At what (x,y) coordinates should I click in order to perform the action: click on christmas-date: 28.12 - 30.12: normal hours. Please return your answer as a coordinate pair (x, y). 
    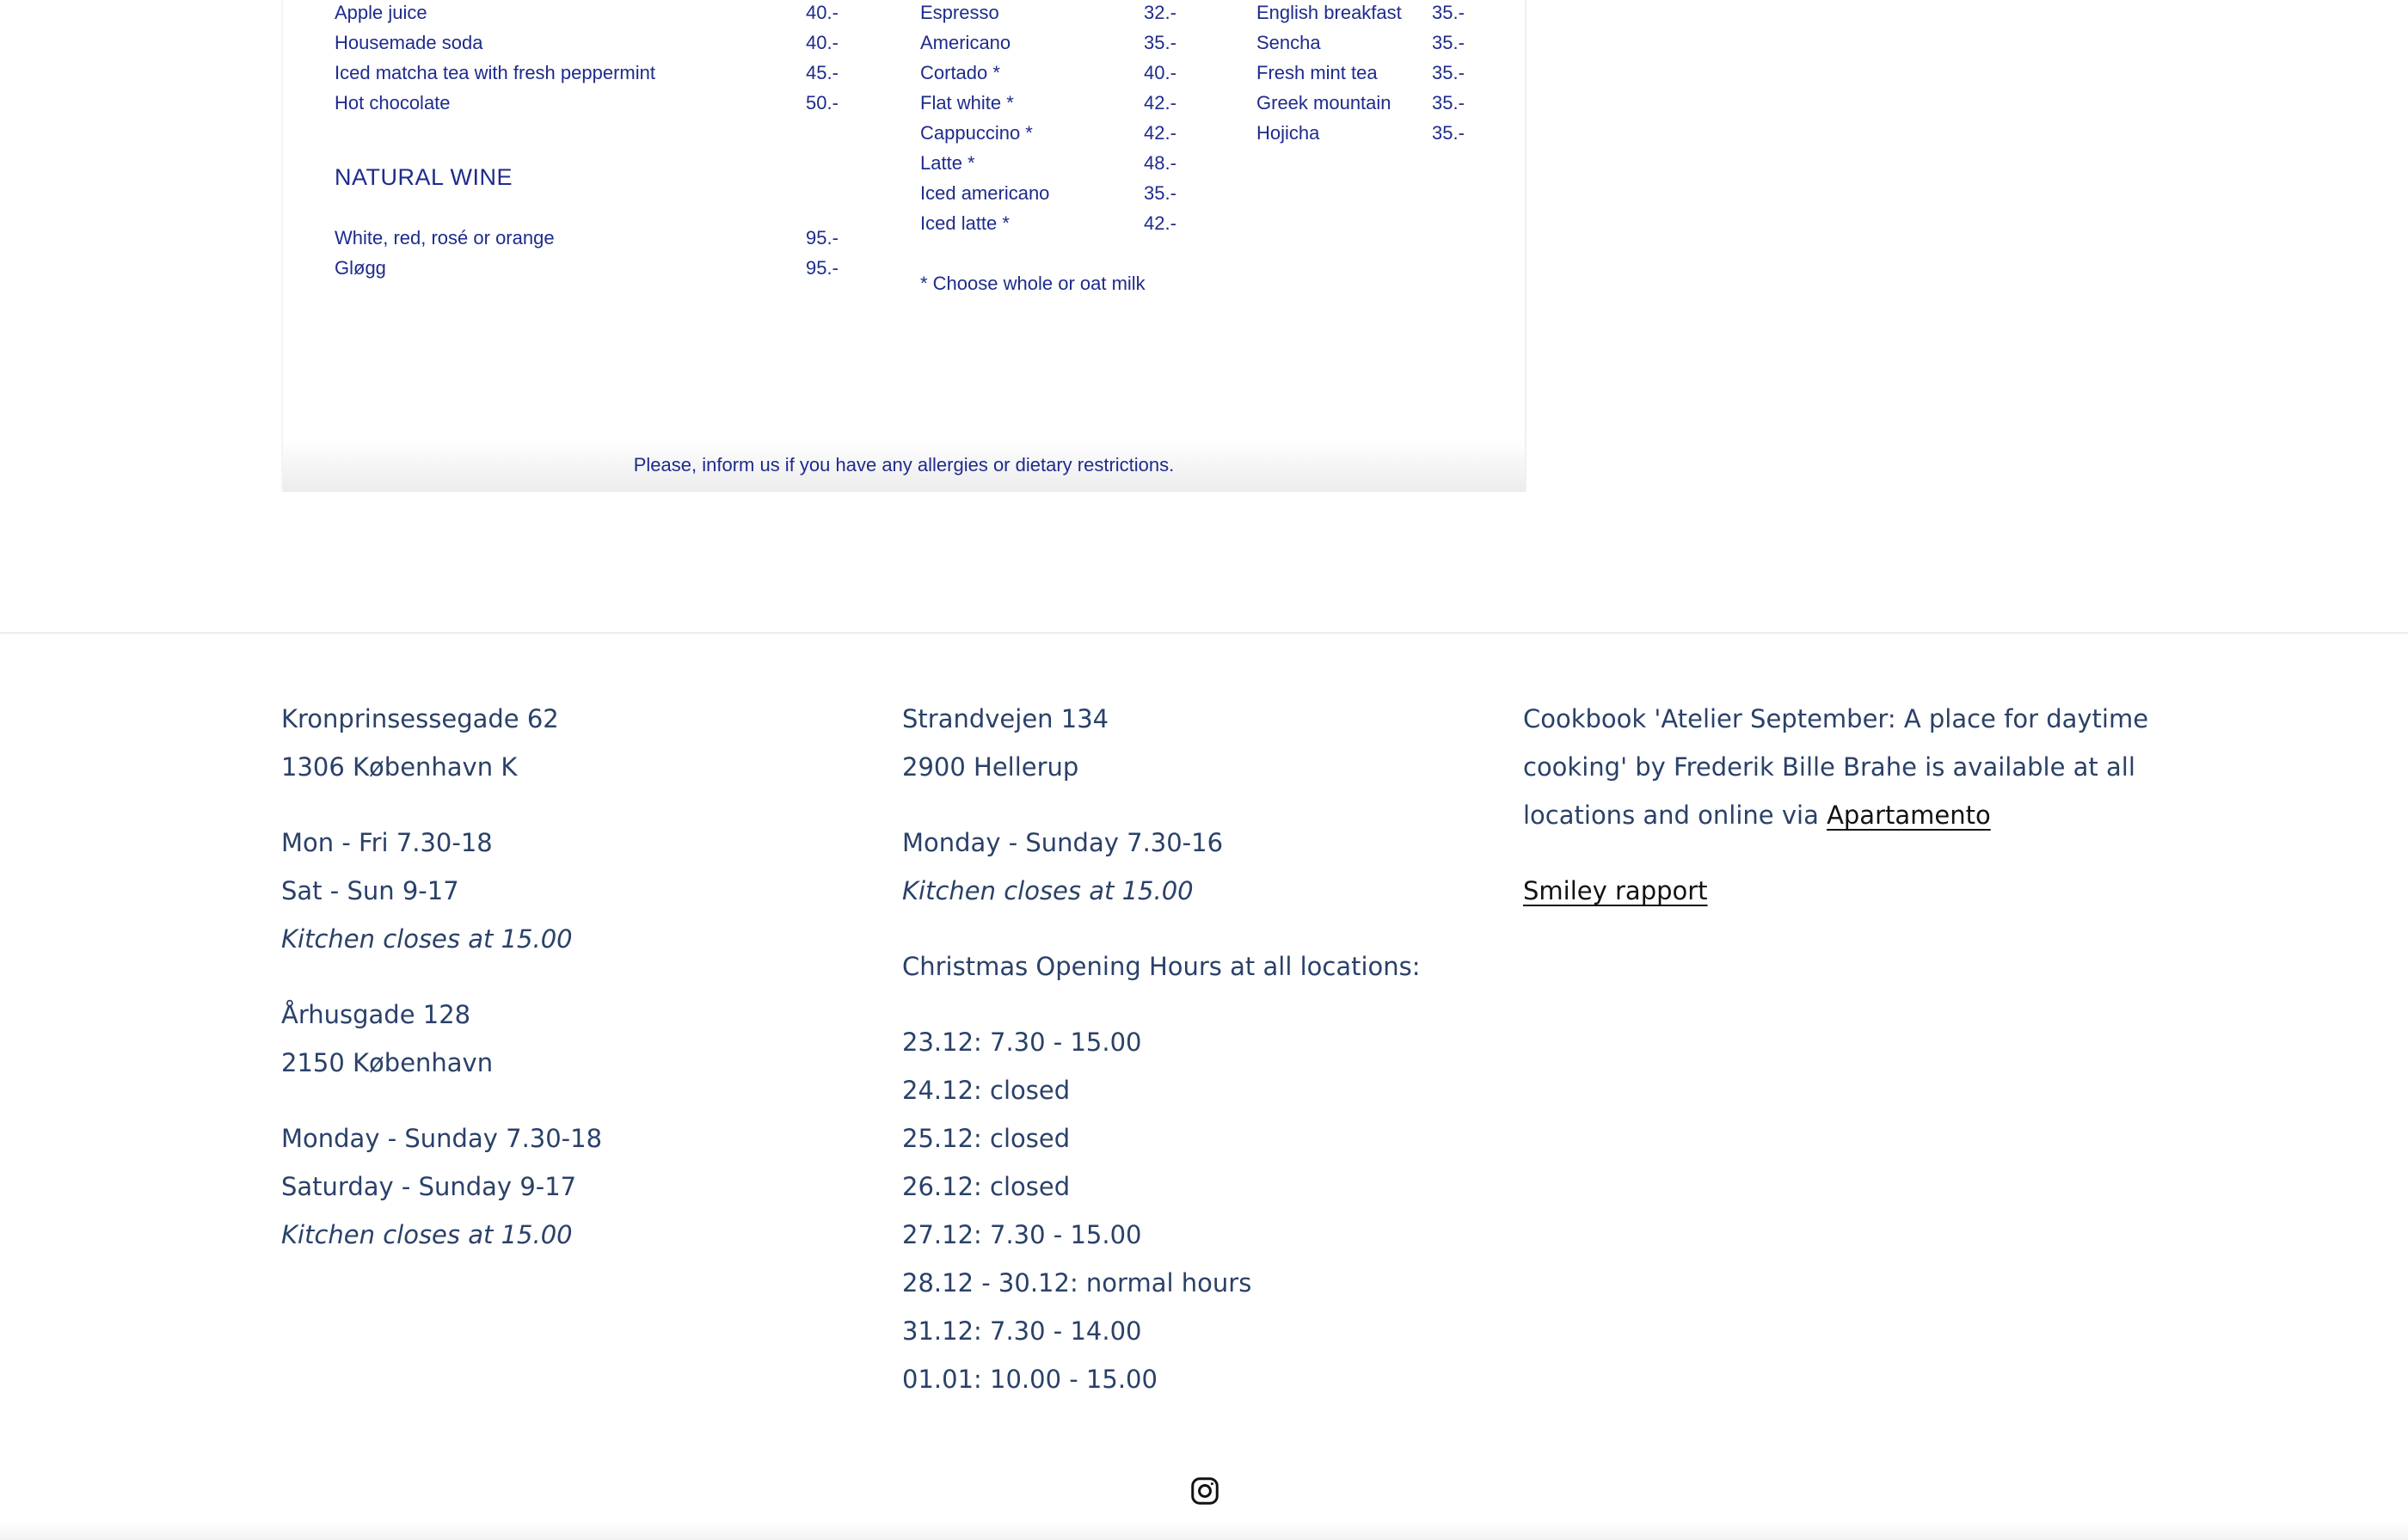
    Looking at the image, I should click on (1077, 1283).